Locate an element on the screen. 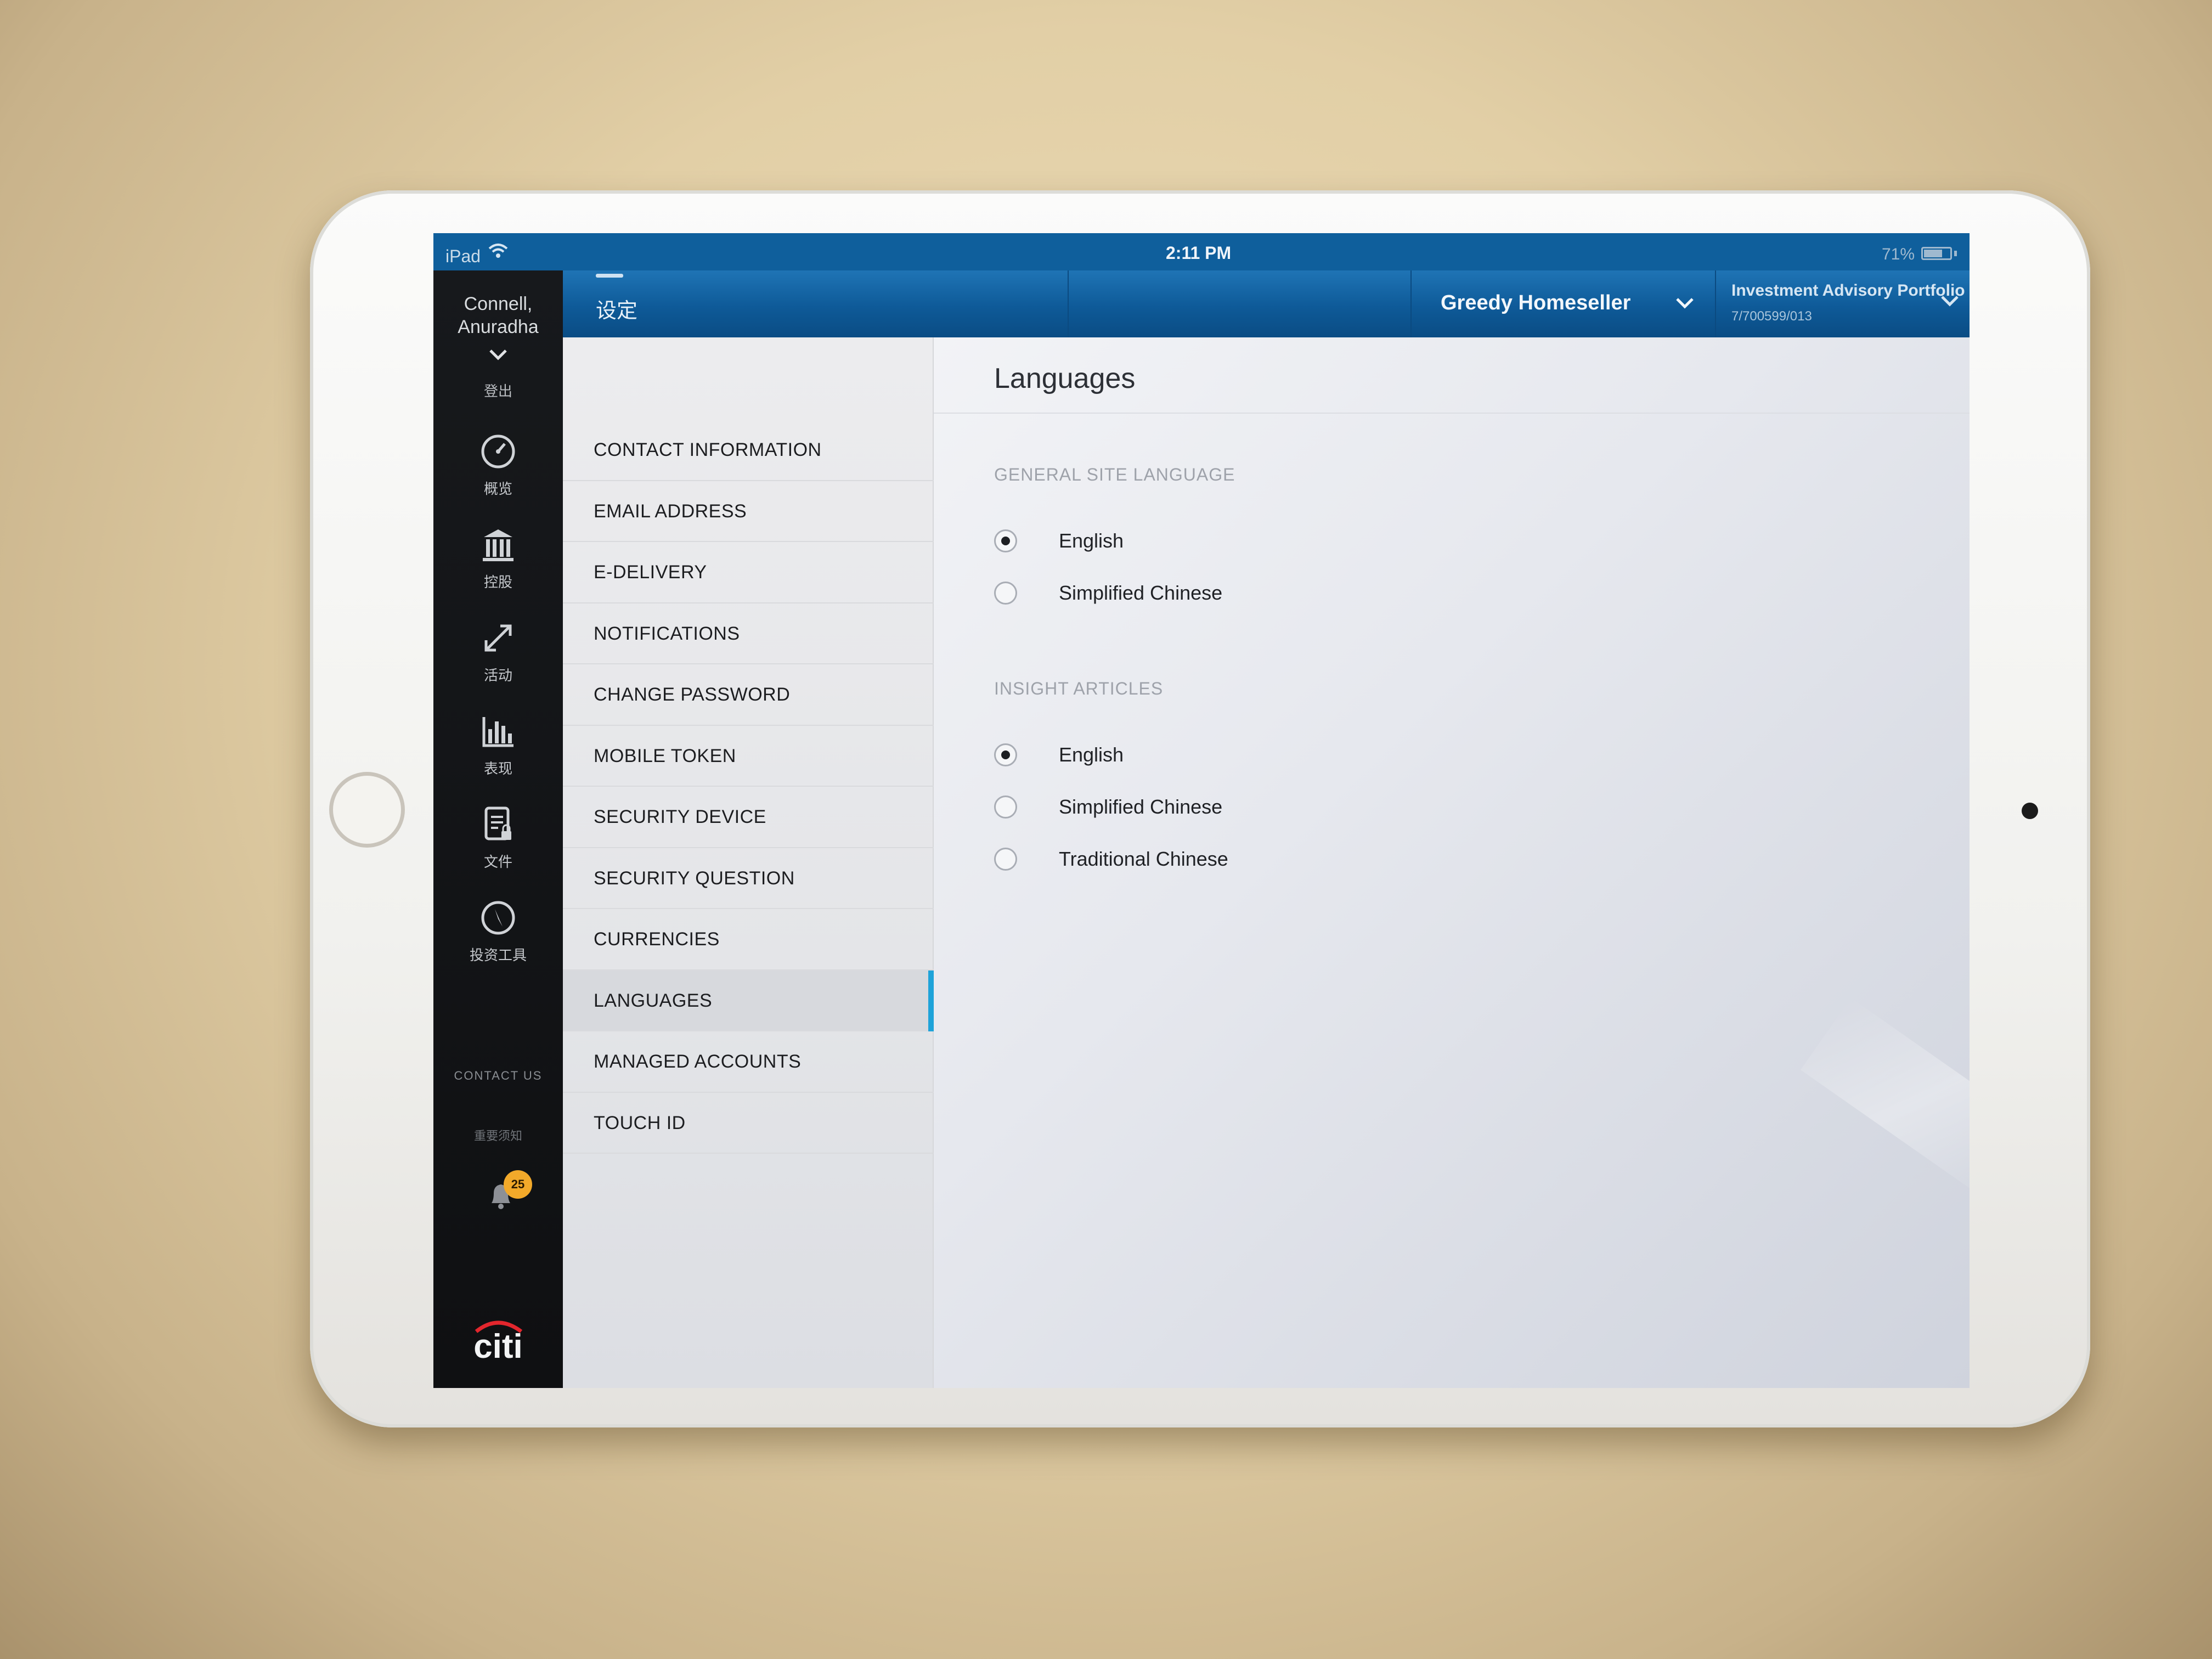  bank-icon is located at coordinates (498, 545).